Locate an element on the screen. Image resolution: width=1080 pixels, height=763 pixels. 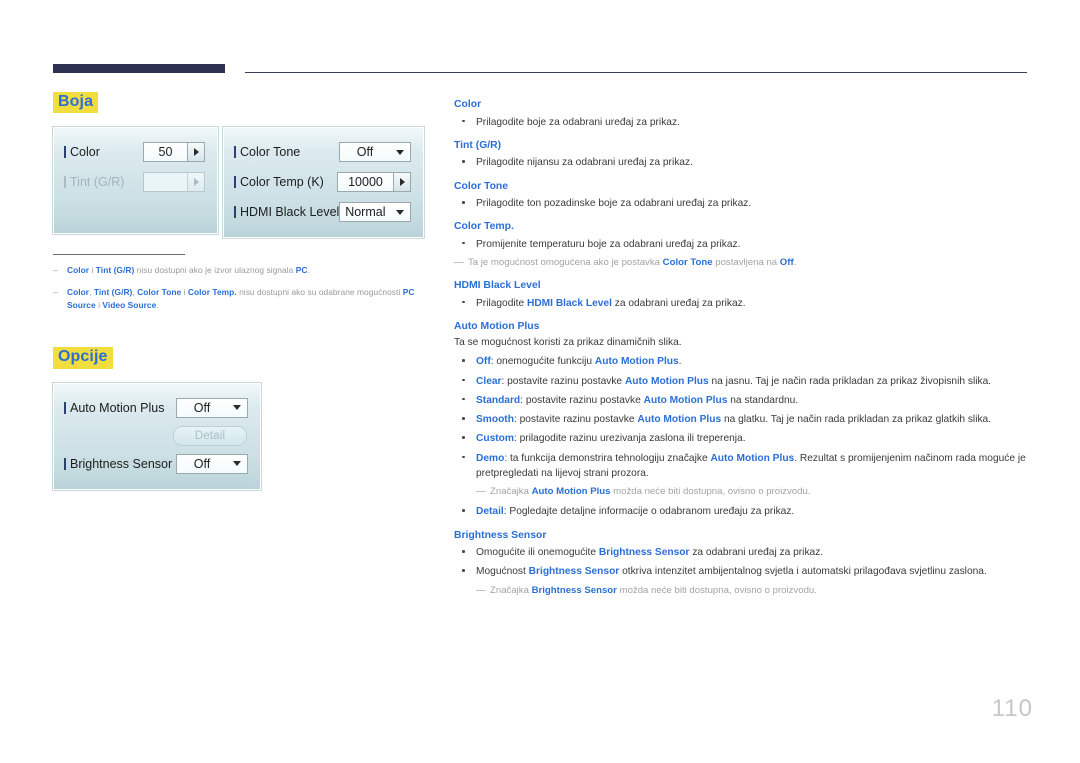
spinner-tint-value is located at coordinates (165, 182).